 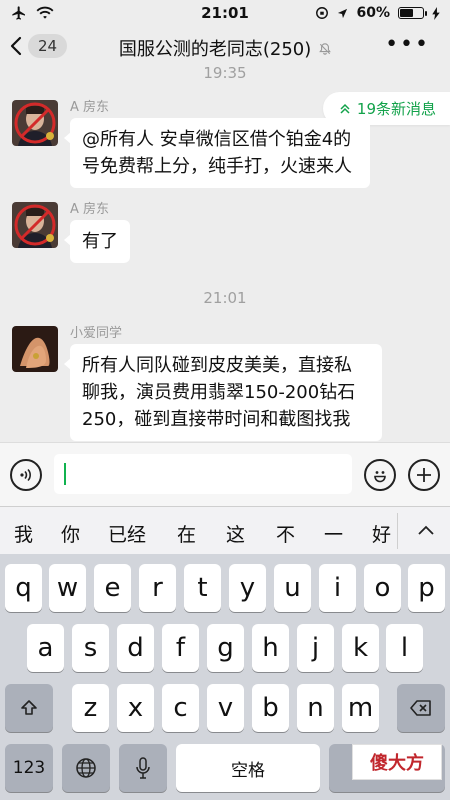 What do you see at coordinates (225, 298) in the screenshot?
I see `time-separator: 21:01` at bounding box center [225, 298].